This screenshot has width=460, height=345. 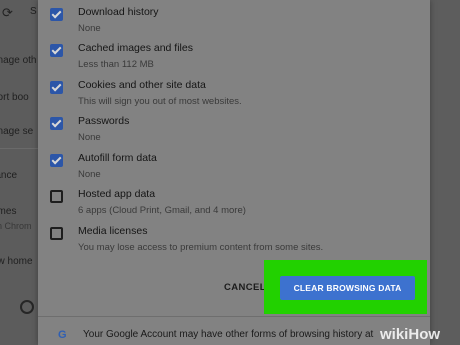 I want to click on sync-icon: ⟳, so click(x=7, y=12).